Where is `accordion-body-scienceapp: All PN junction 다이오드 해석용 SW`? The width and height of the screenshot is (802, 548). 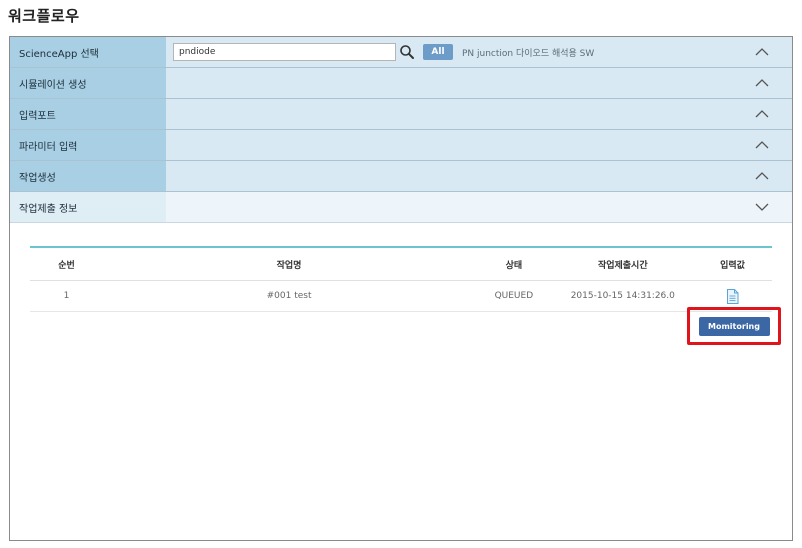
accordion-body-scienceapp: All PN junction 다이오드 해석용 SW is located at coordinates (479, 52).